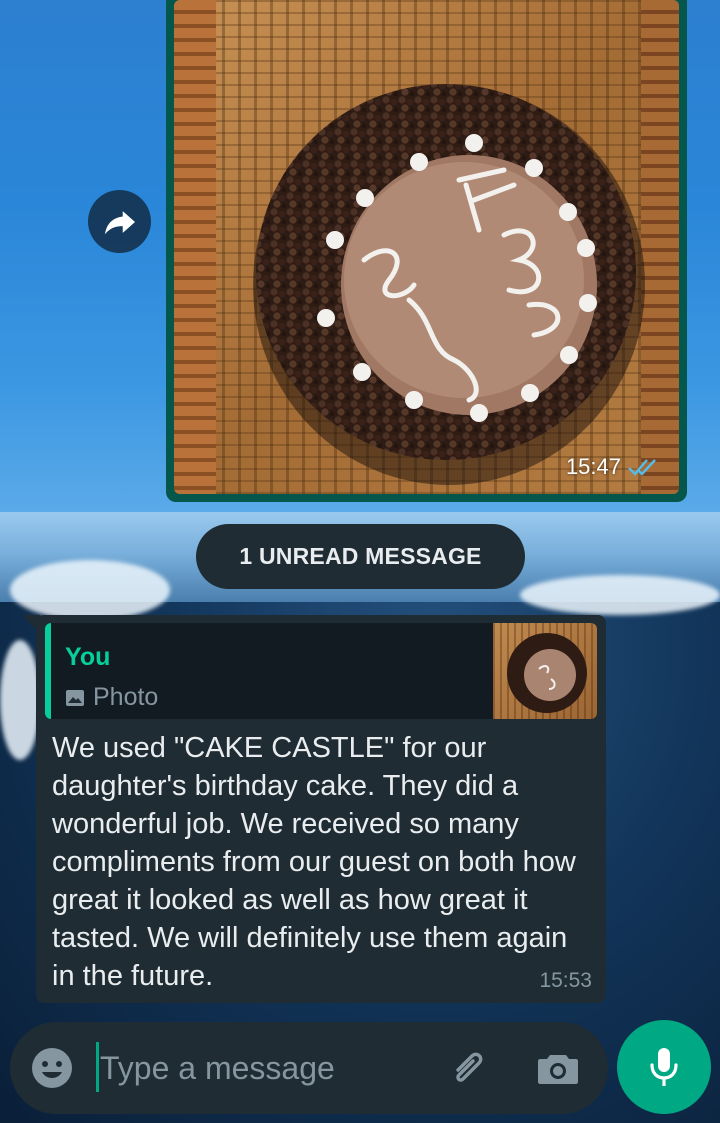  Describe the element at coordinates (265, 1068) in the screenshot. I see `message-input` at that location.